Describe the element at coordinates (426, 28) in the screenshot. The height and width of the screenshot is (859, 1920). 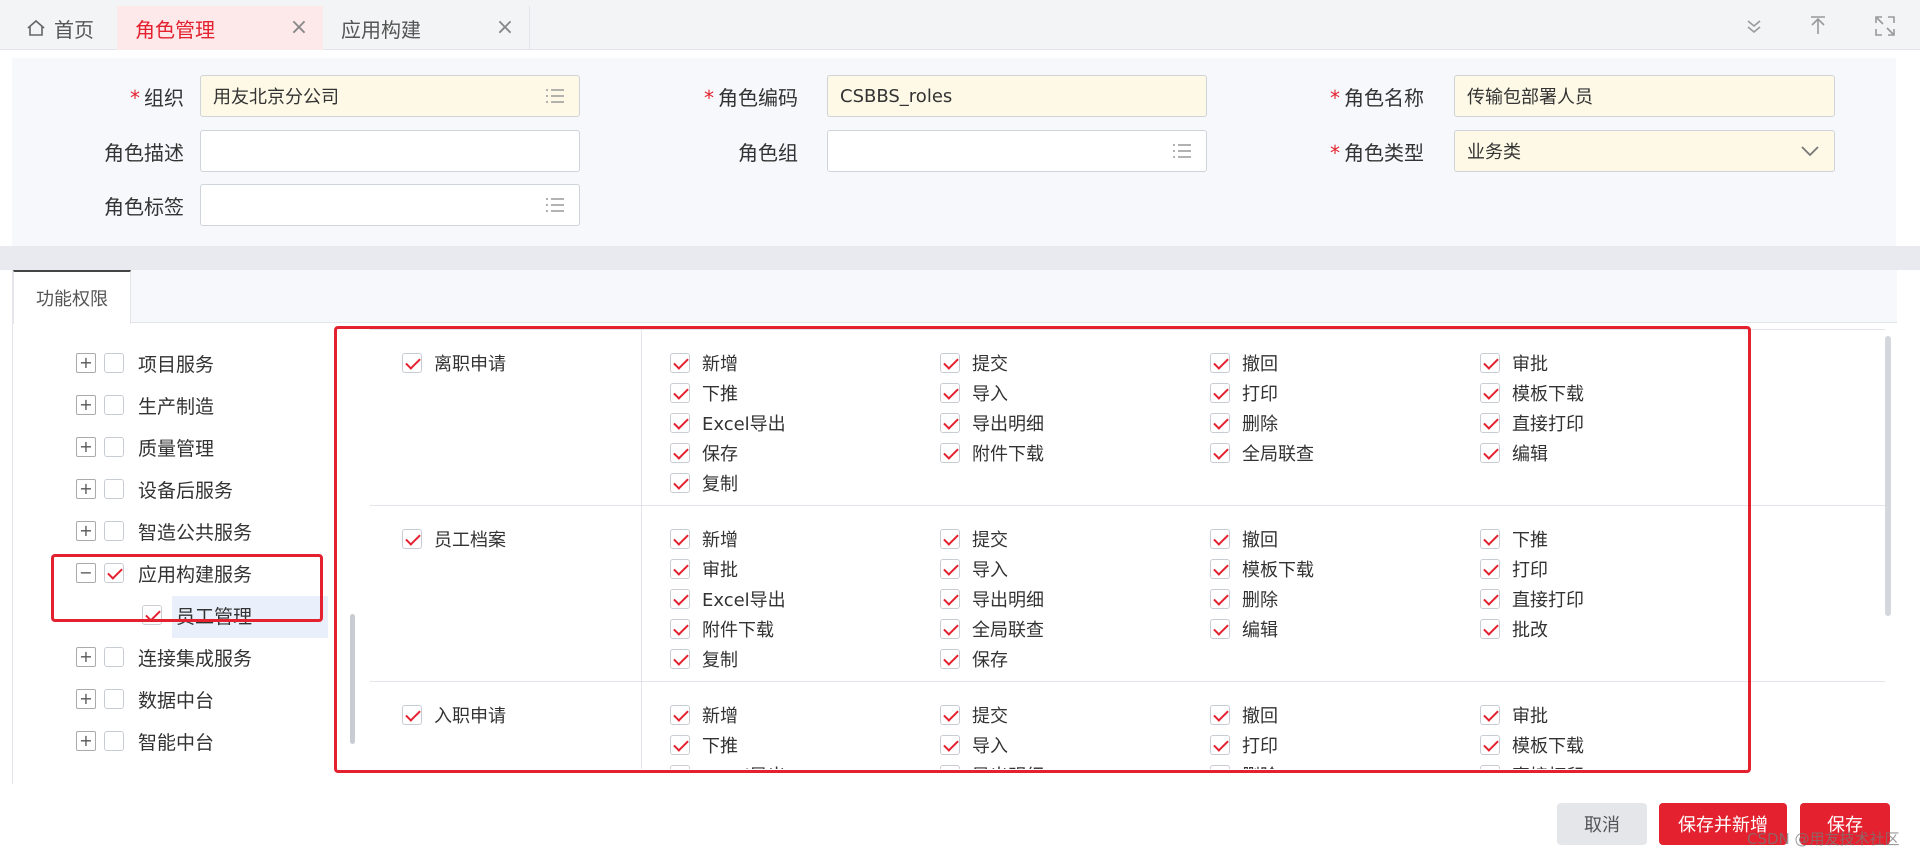
I see `tab-app-build: 应用构建 ×` at that location.